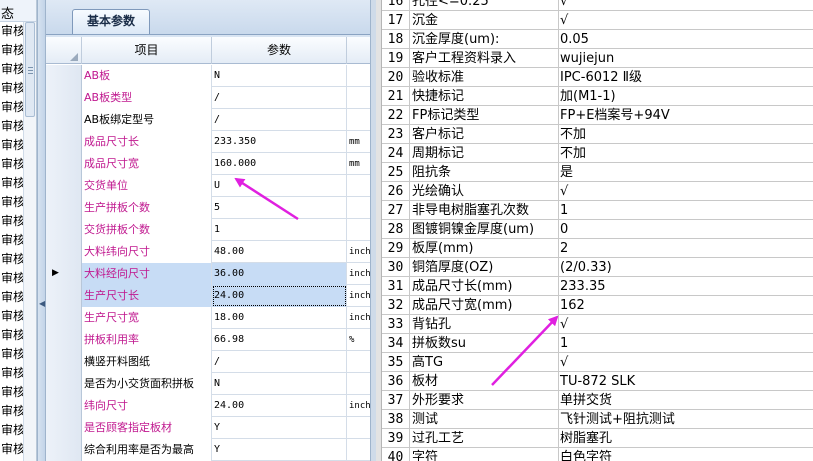 This screenshot has width=813, height=461. Describe the element at coordinates (279, 318) in the screenshot. I see `grid-cell-param: 18.00` at that location.